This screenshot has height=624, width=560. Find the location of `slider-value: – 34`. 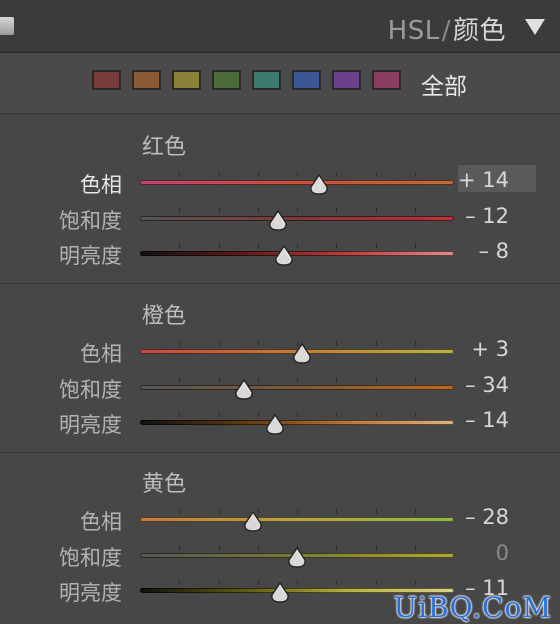

slider-value: – 34 is located at coordinates (487, 385).